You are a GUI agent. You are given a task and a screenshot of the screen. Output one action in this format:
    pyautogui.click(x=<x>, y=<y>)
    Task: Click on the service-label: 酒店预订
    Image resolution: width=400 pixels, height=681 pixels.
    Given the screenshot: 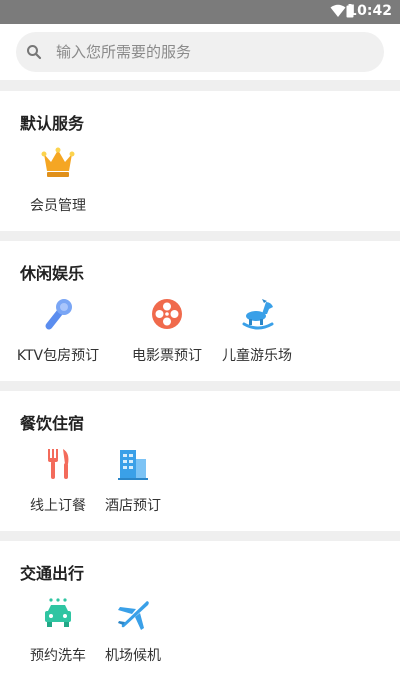 What is the action you would take?
    pyautogui.click(x=133, y=506)
    